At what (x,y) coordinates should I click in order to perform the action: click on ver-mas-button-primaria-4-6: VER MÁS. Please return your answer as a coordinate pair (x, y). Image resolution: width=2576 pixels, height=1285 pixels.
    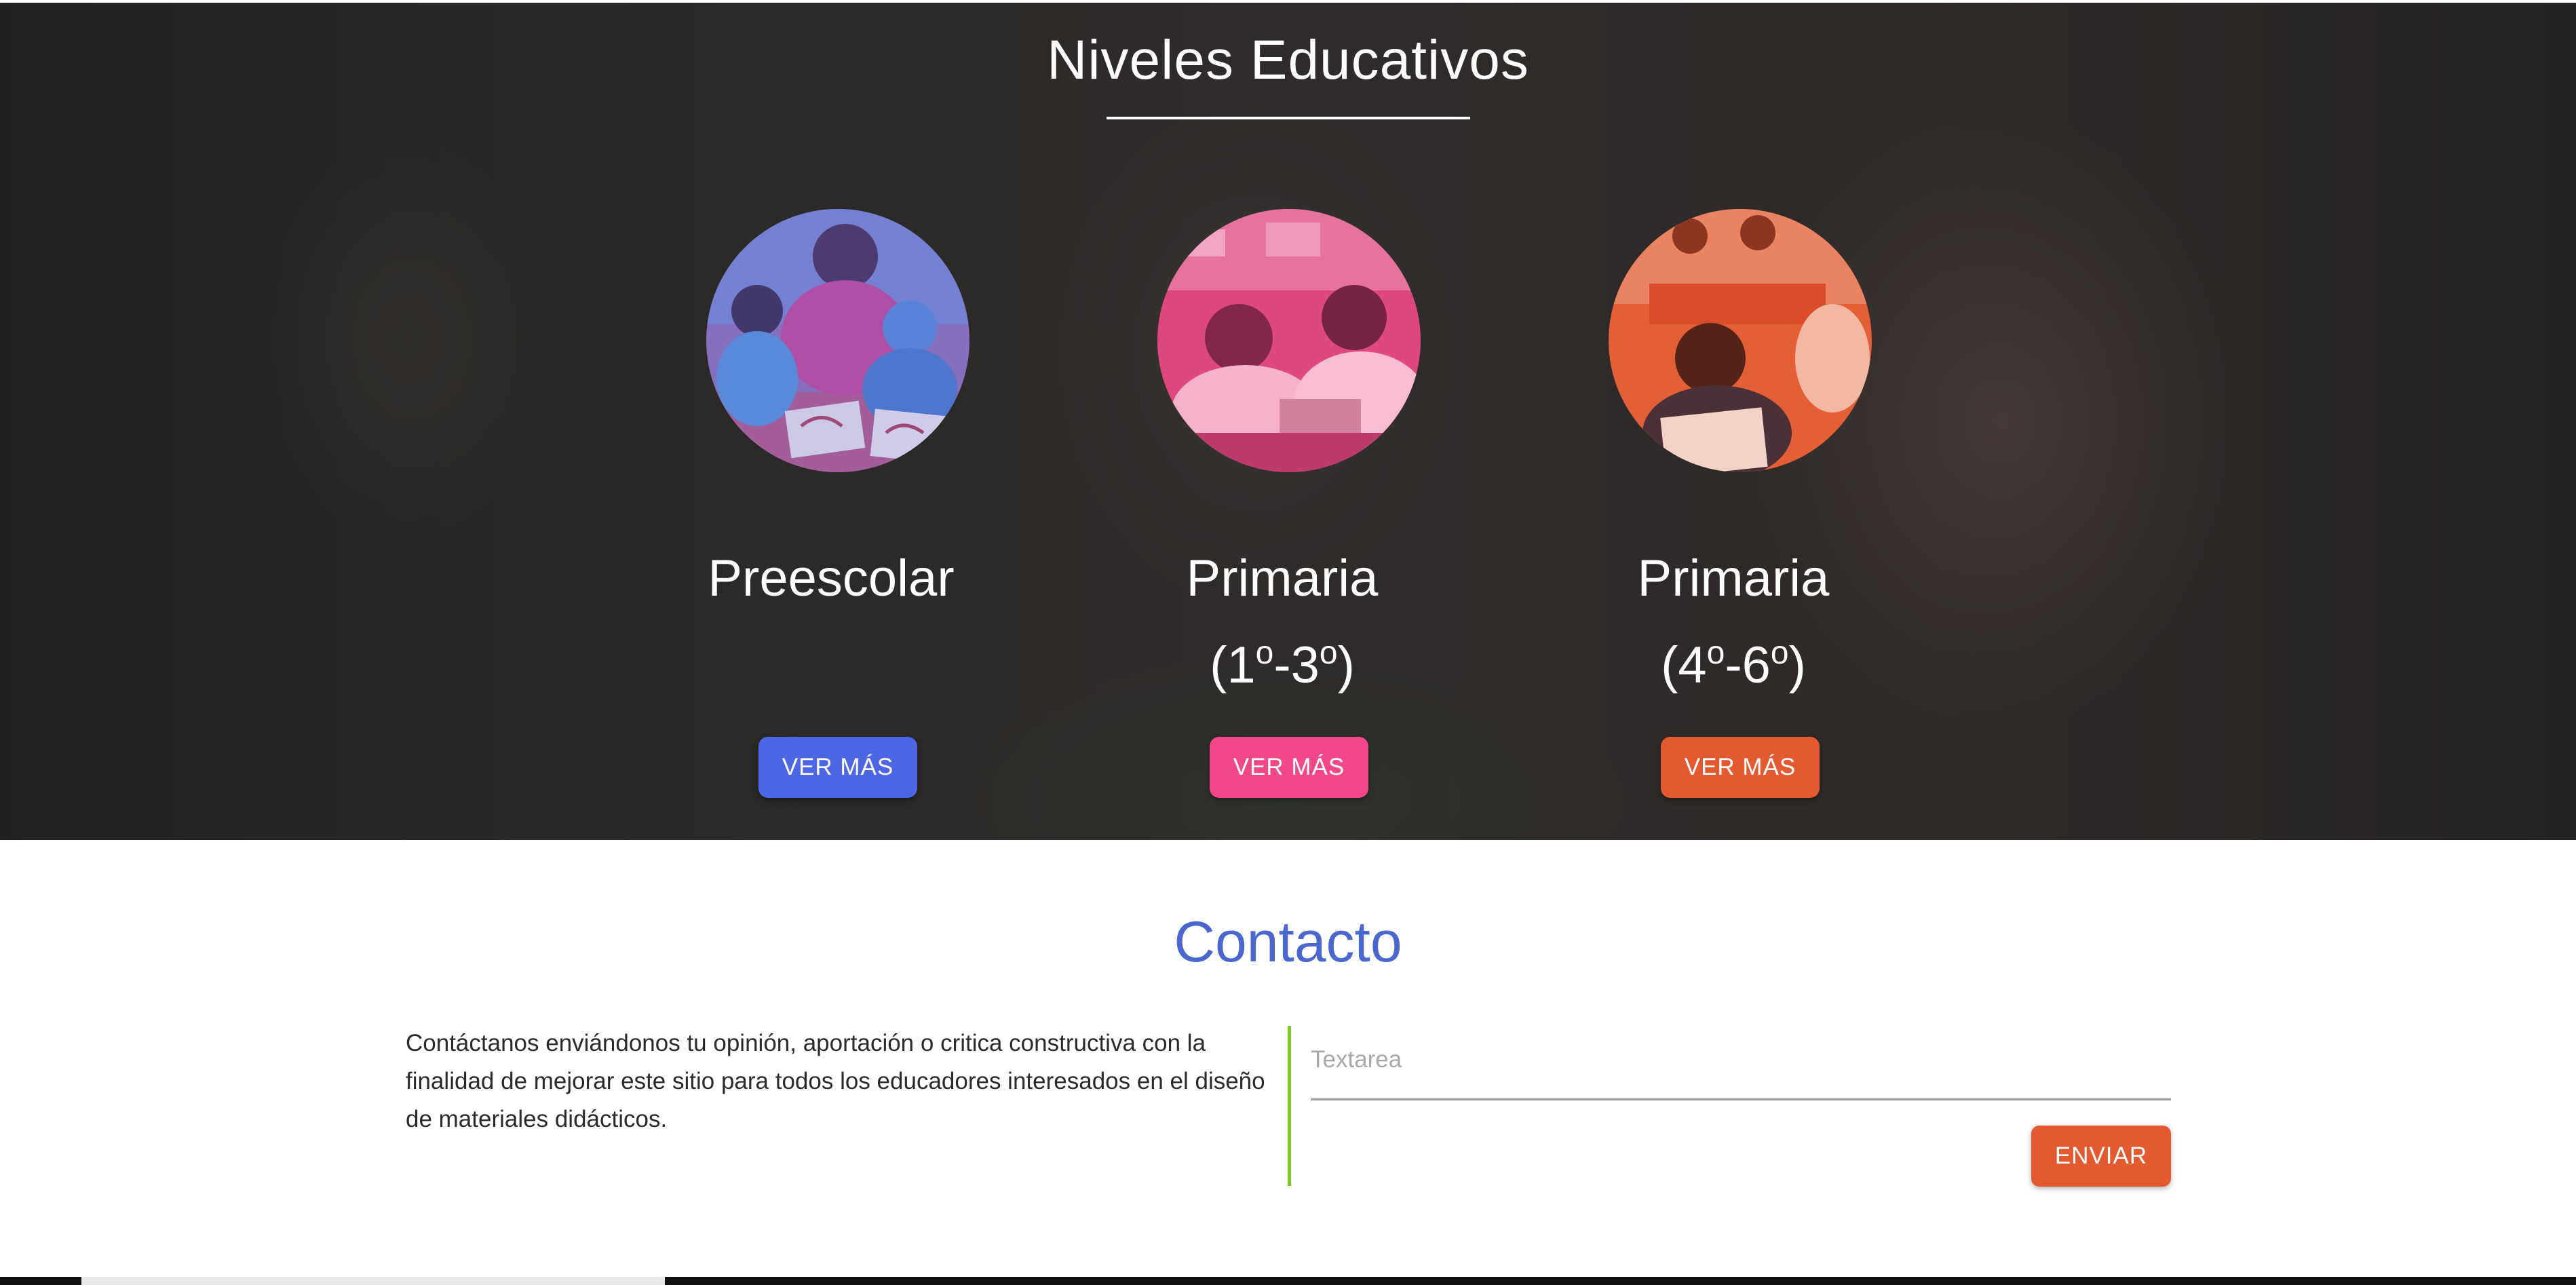
    Looking at the image, I should click on (1740, 767).